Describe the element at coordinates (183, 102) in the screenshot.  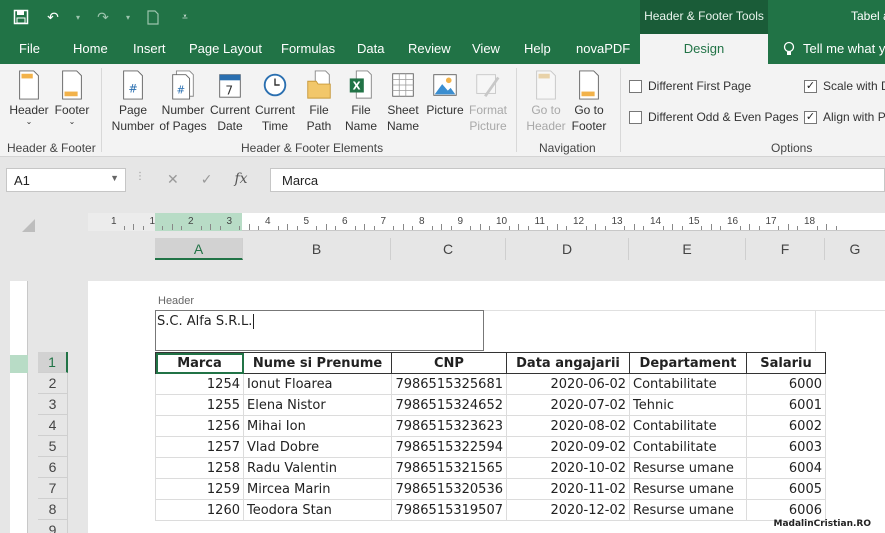
I see `number-of-pages-button: # Number of Pages` at that location.